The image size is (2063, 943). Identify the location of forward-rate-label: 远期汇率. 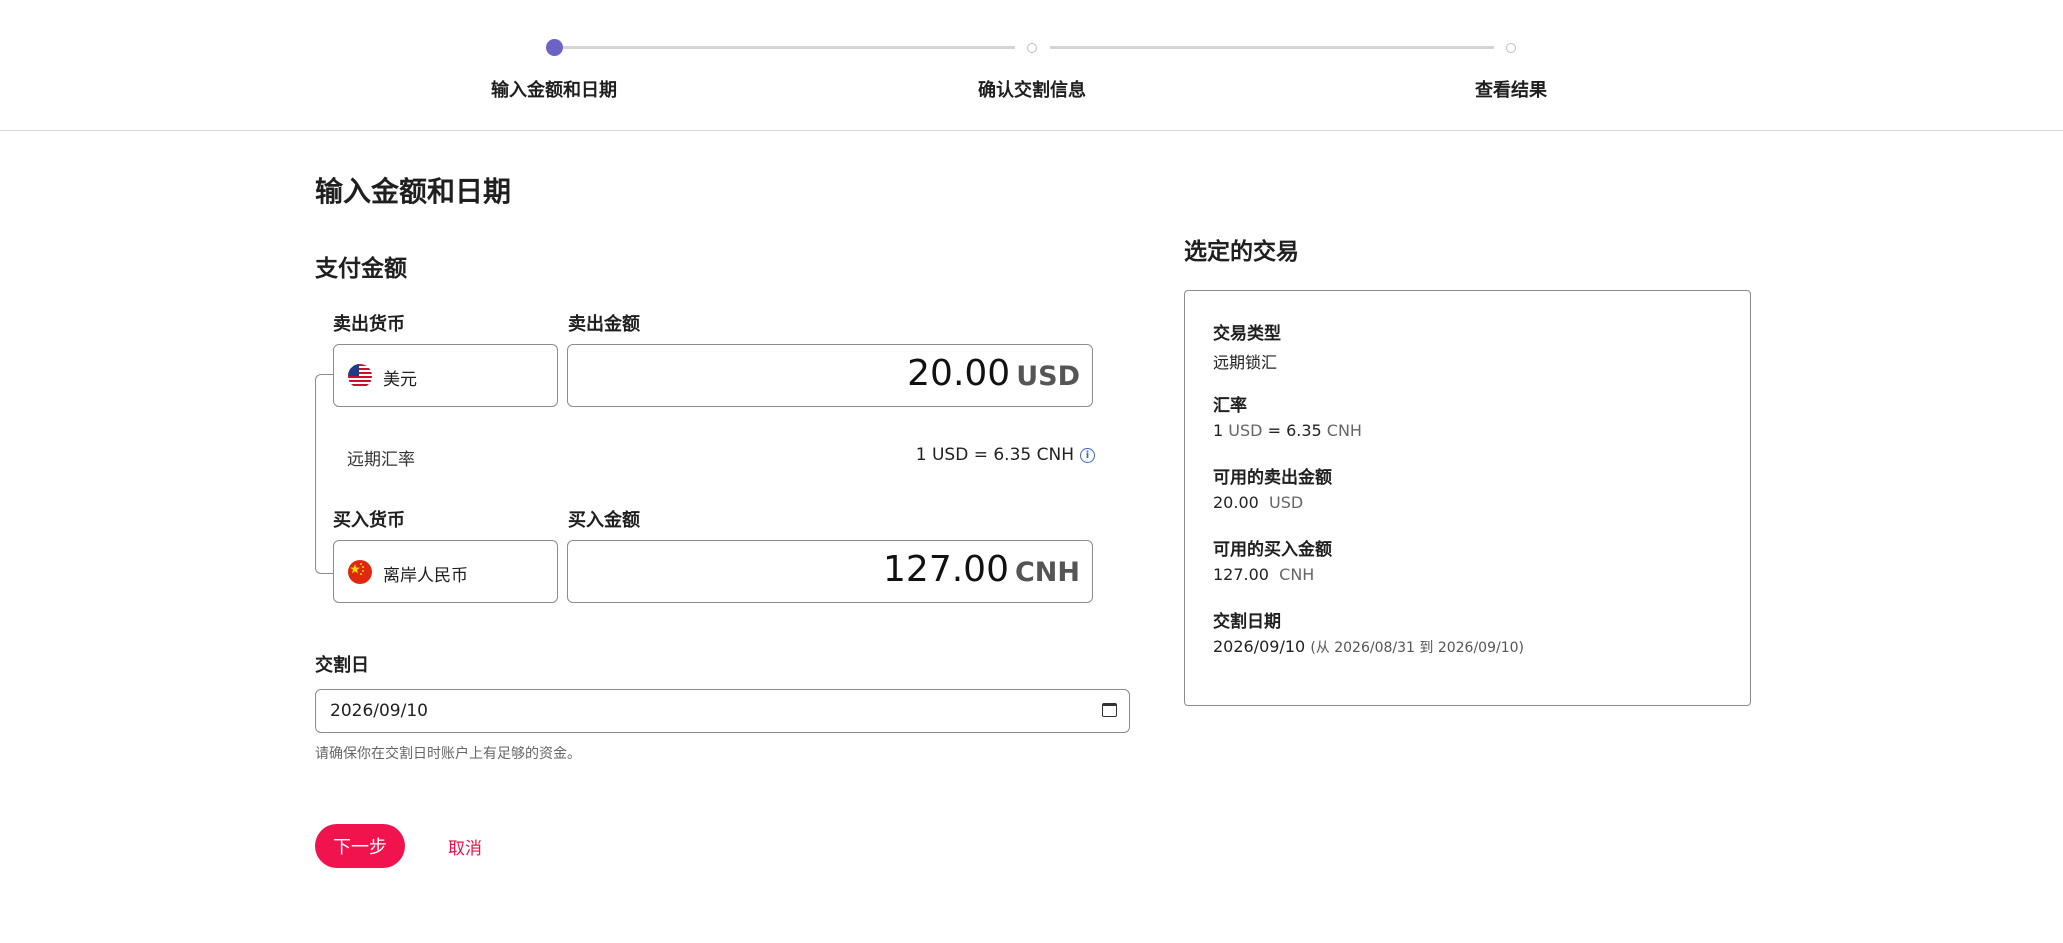
(381, 460).